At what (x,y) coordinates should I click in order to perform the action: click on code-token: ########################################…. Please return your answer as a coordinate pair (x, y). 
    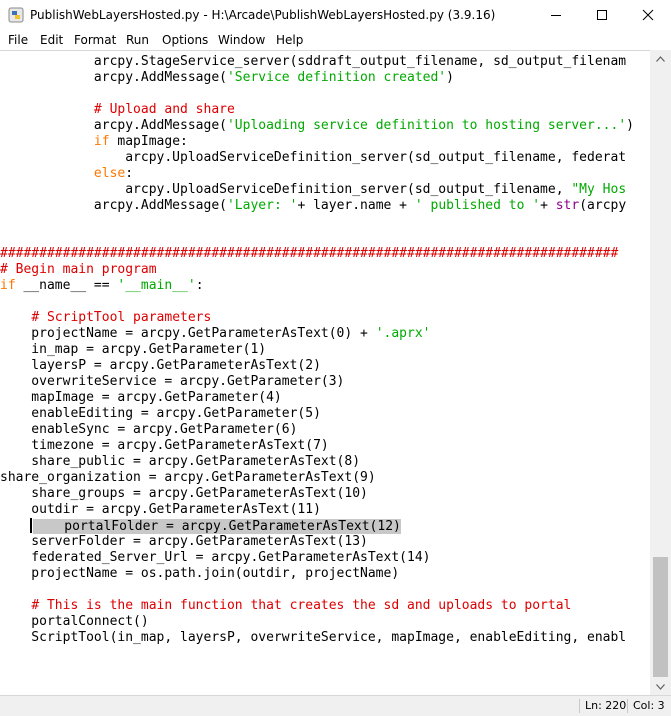
    Looking at the image, I should click on (309, 253).